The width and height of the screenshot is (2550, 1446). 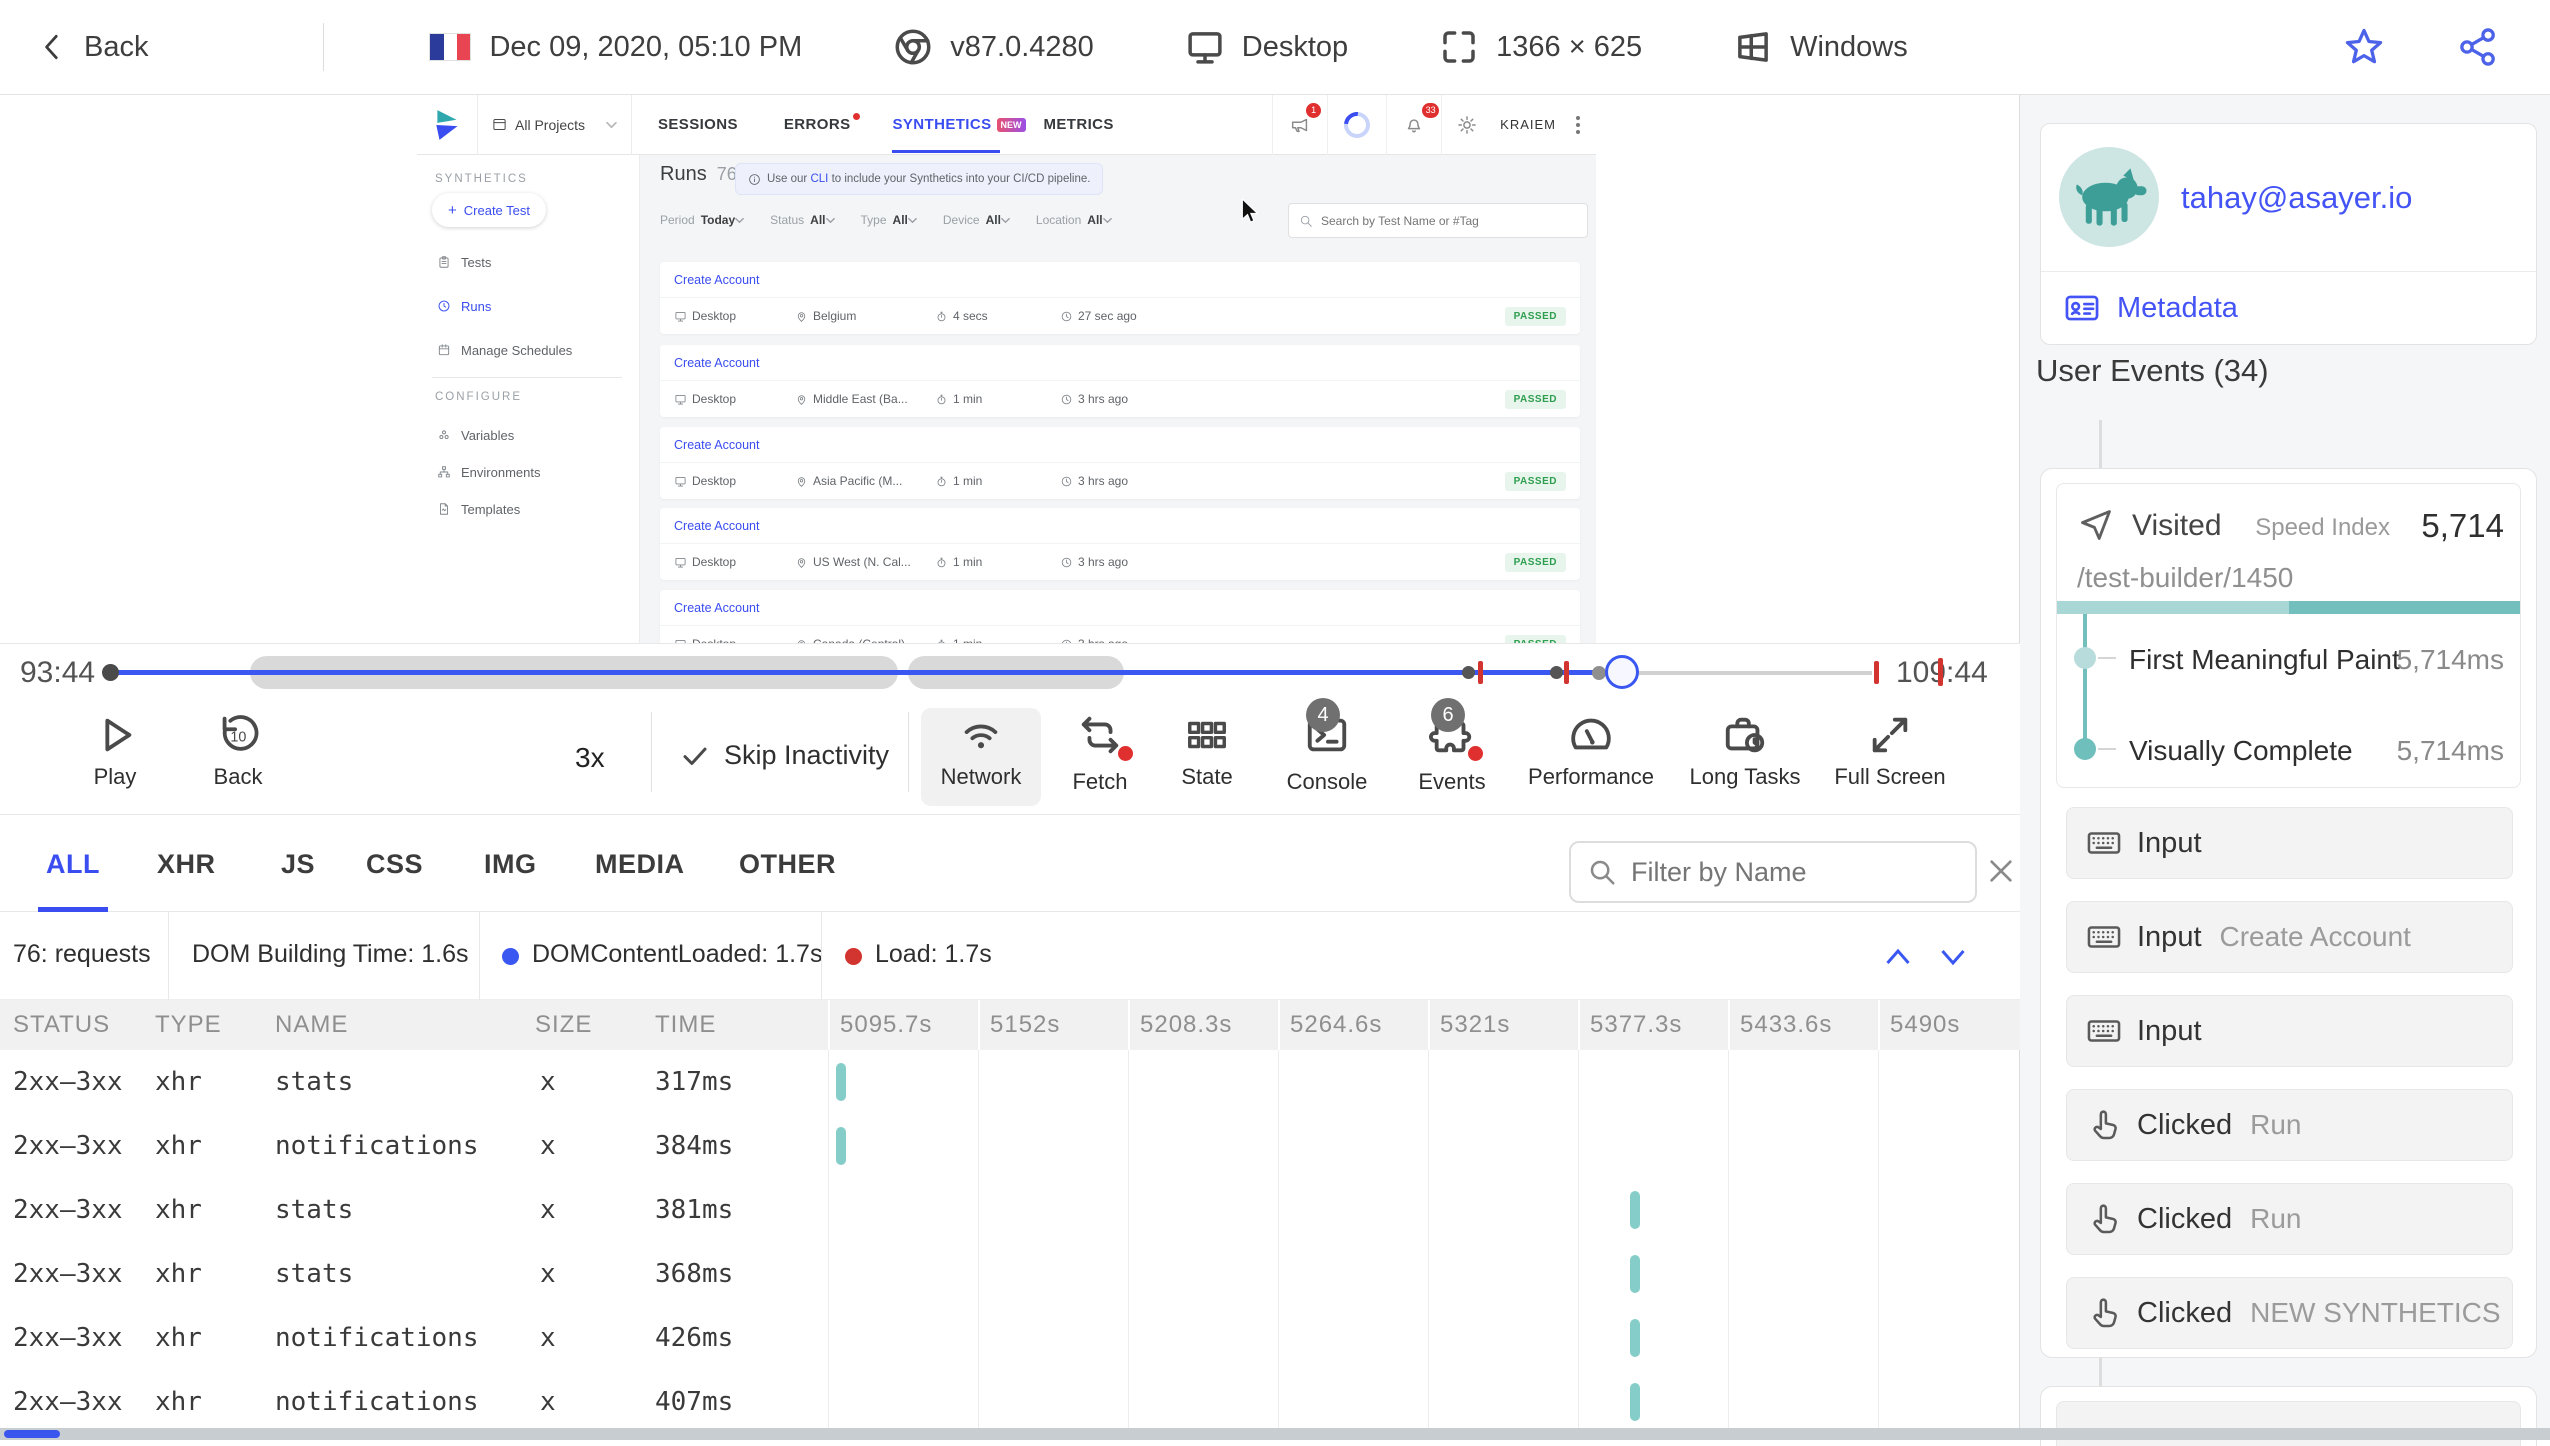 I want to click on net-tab-media: MEDIA, so click(x=640, y=864).